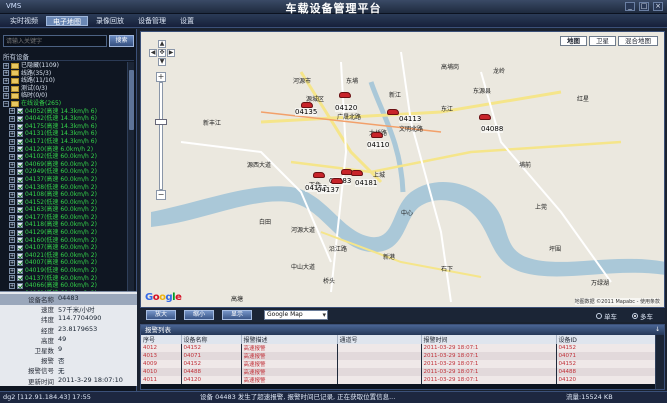 The image size is (667, 403). What do you see at coordinates (130, 190) in the screenshot?
I see `tree-scrollbar` at bounding box center [130, 190].